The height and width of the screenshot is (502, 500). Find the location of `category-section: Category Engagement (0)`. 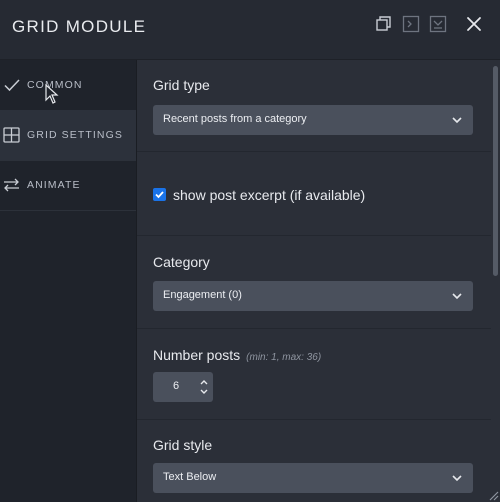

category-section: Category Engagement (0) is located at coordinates (314, 282).